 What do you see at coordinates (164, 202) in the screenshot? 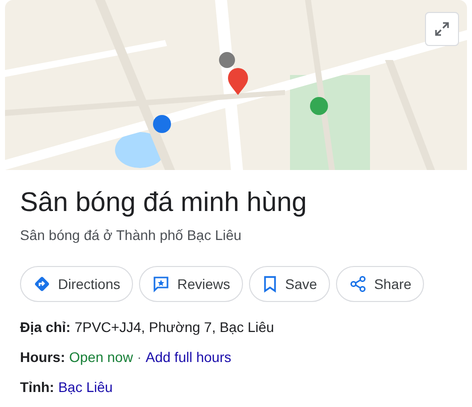
I see `place-name: Sân bóng đá minh hùng` at bounding box center [164, 202].